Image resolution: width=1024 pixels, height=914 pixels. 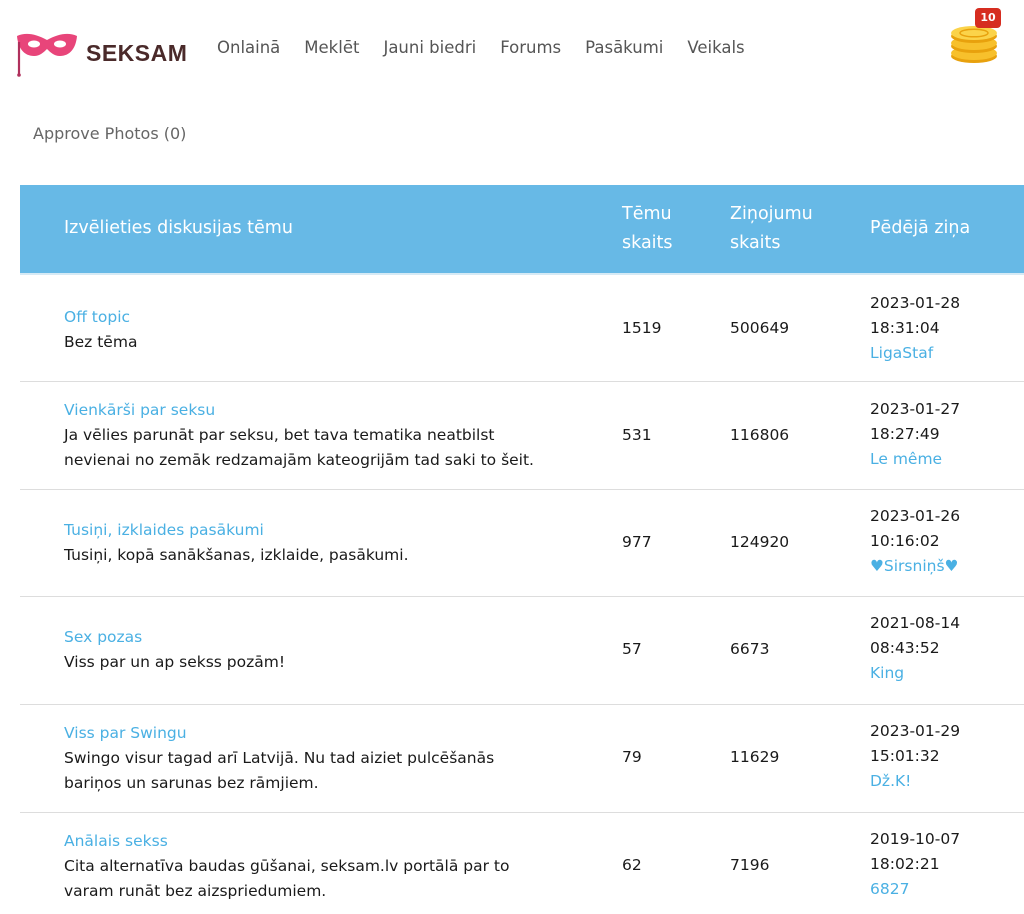 What do you see at coordinates (637, 435) in the screenshot?
I see `row-topics-count: 531` at bounding box center [637, 435].